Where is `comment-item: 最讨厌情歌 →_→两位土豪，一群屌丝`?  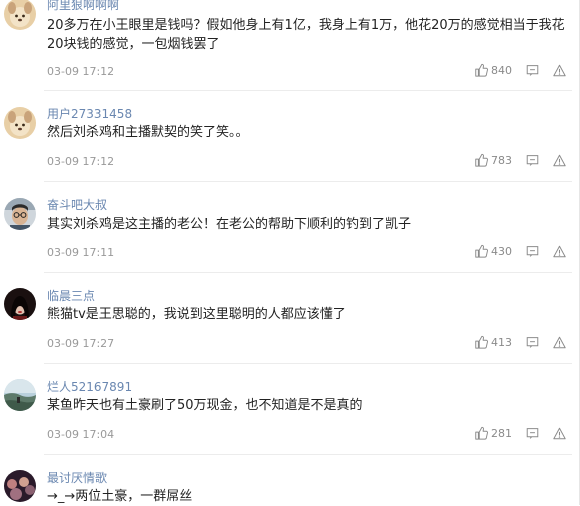
comment-item: 最讨厌情歌 →_→两位土豪，一群屌丝 is located at coordinates (290, 480).